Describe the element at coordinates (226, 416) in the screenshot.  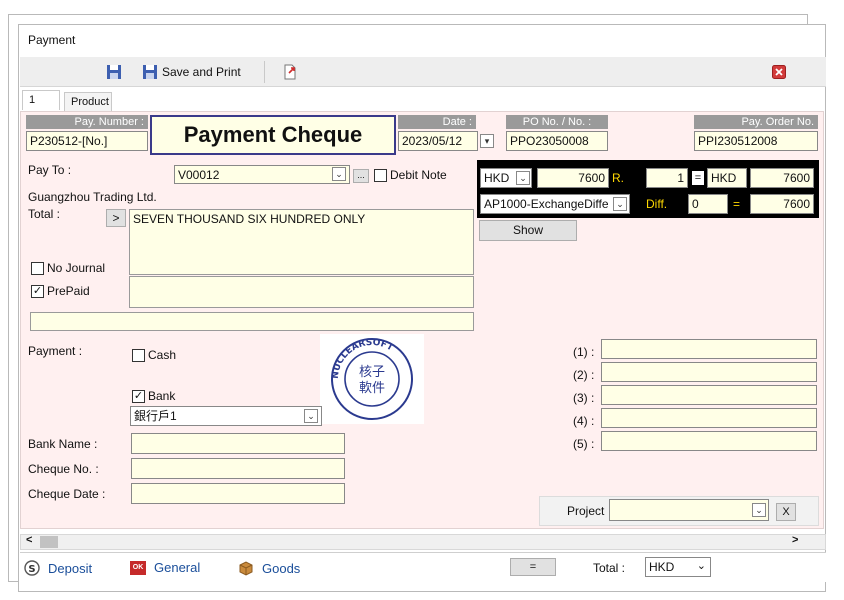
I see `bank-account-select: 銀行戶1` at that location.